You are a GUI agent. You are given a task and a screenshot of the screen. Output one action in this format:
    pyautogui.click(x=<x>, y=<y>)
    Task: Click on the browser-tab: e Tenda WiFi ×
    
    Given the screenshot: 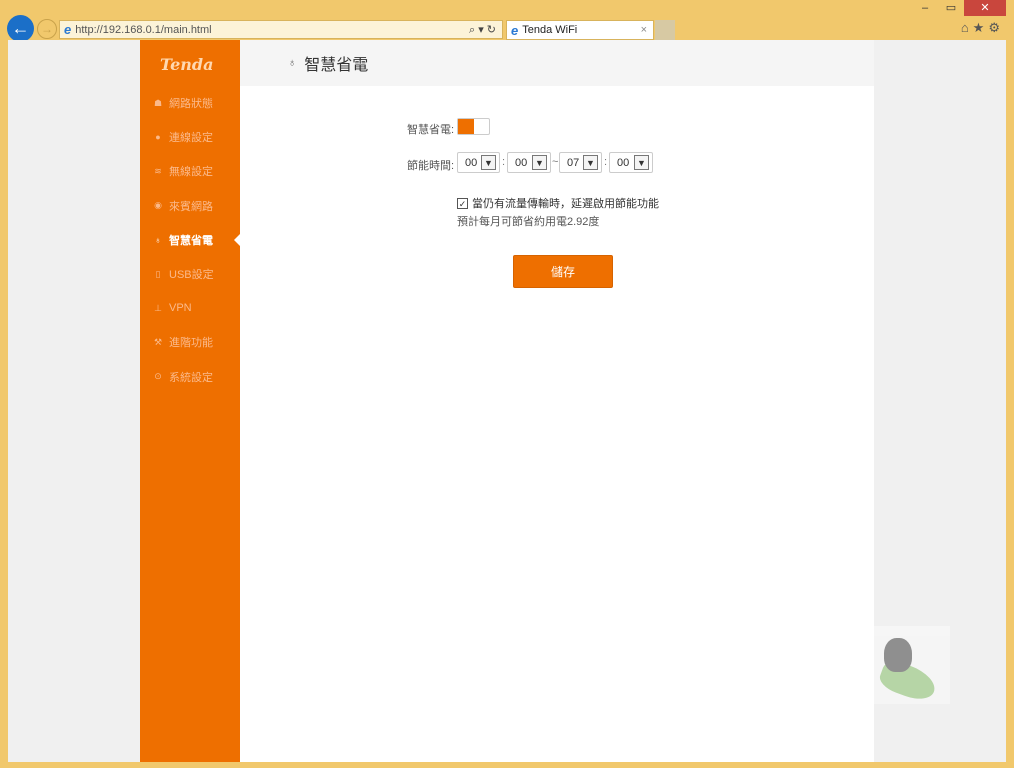 What is the action you would take?
    pyautogui.click(x=580, y=30)
    